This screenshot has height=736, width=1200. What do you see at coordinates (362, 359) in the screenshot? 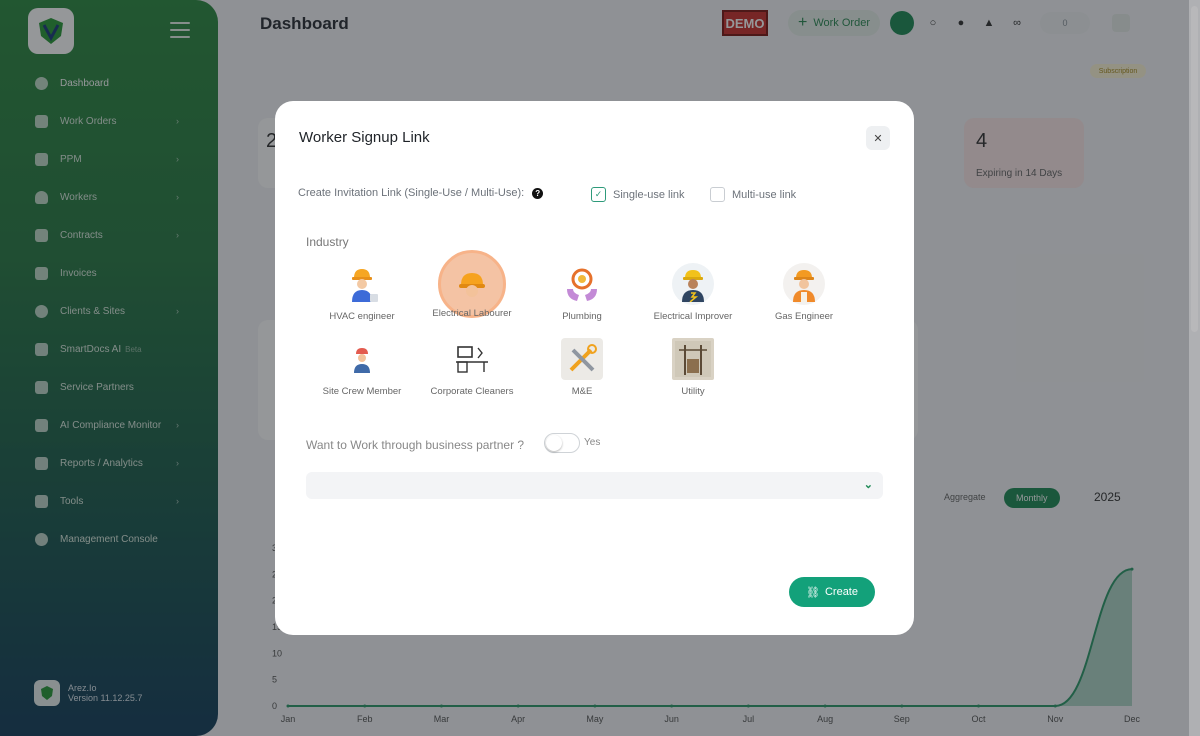
I see `site-crew-icon` at bounding box center [362, 359].